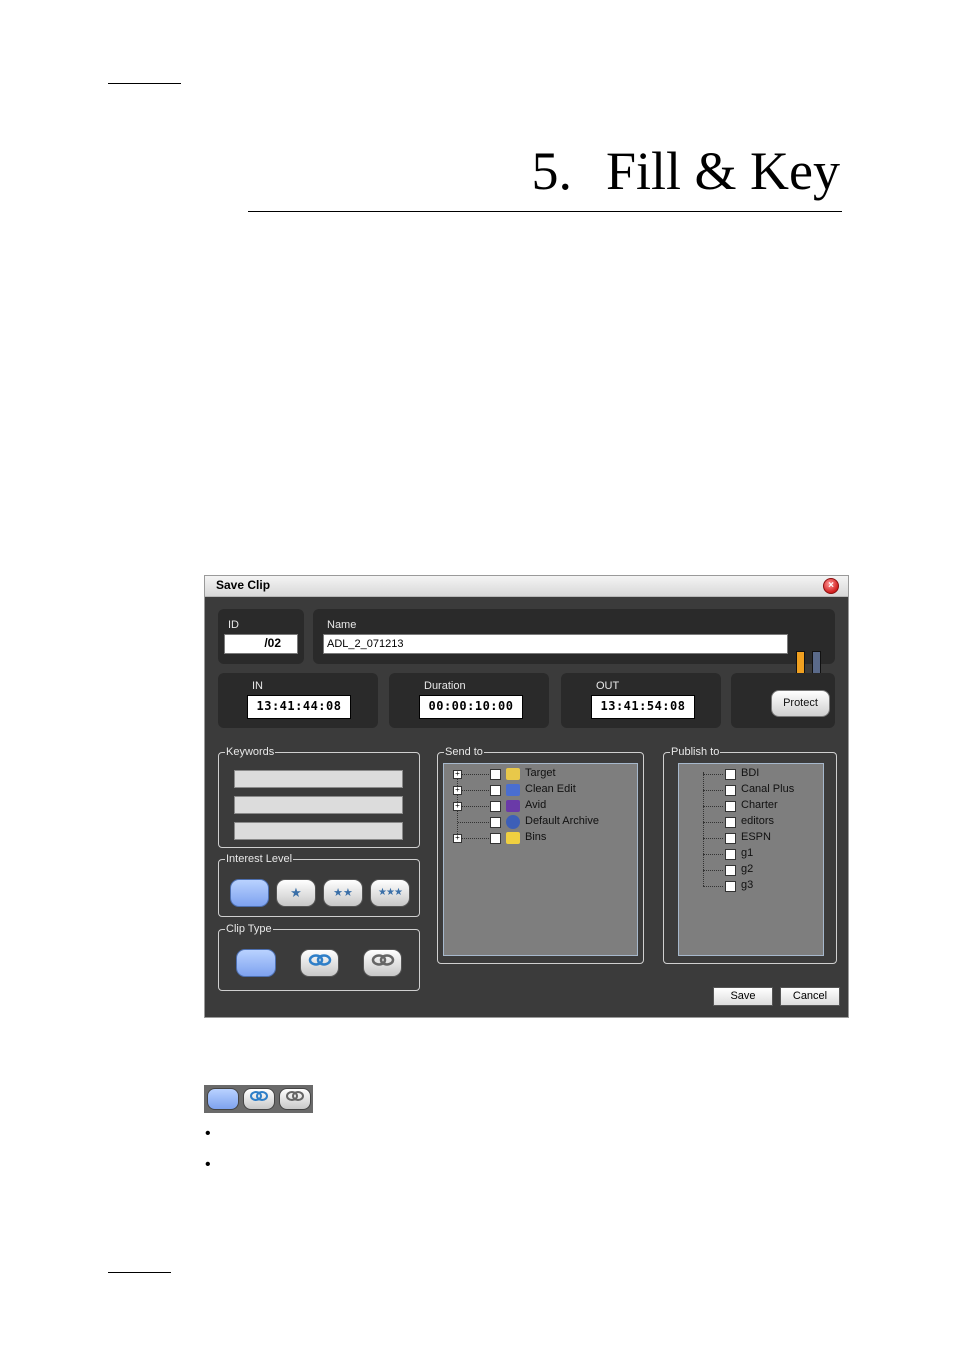 This screenshot has width=954, height=1350. I want to click on item-label: Avid, so click(536, 805).